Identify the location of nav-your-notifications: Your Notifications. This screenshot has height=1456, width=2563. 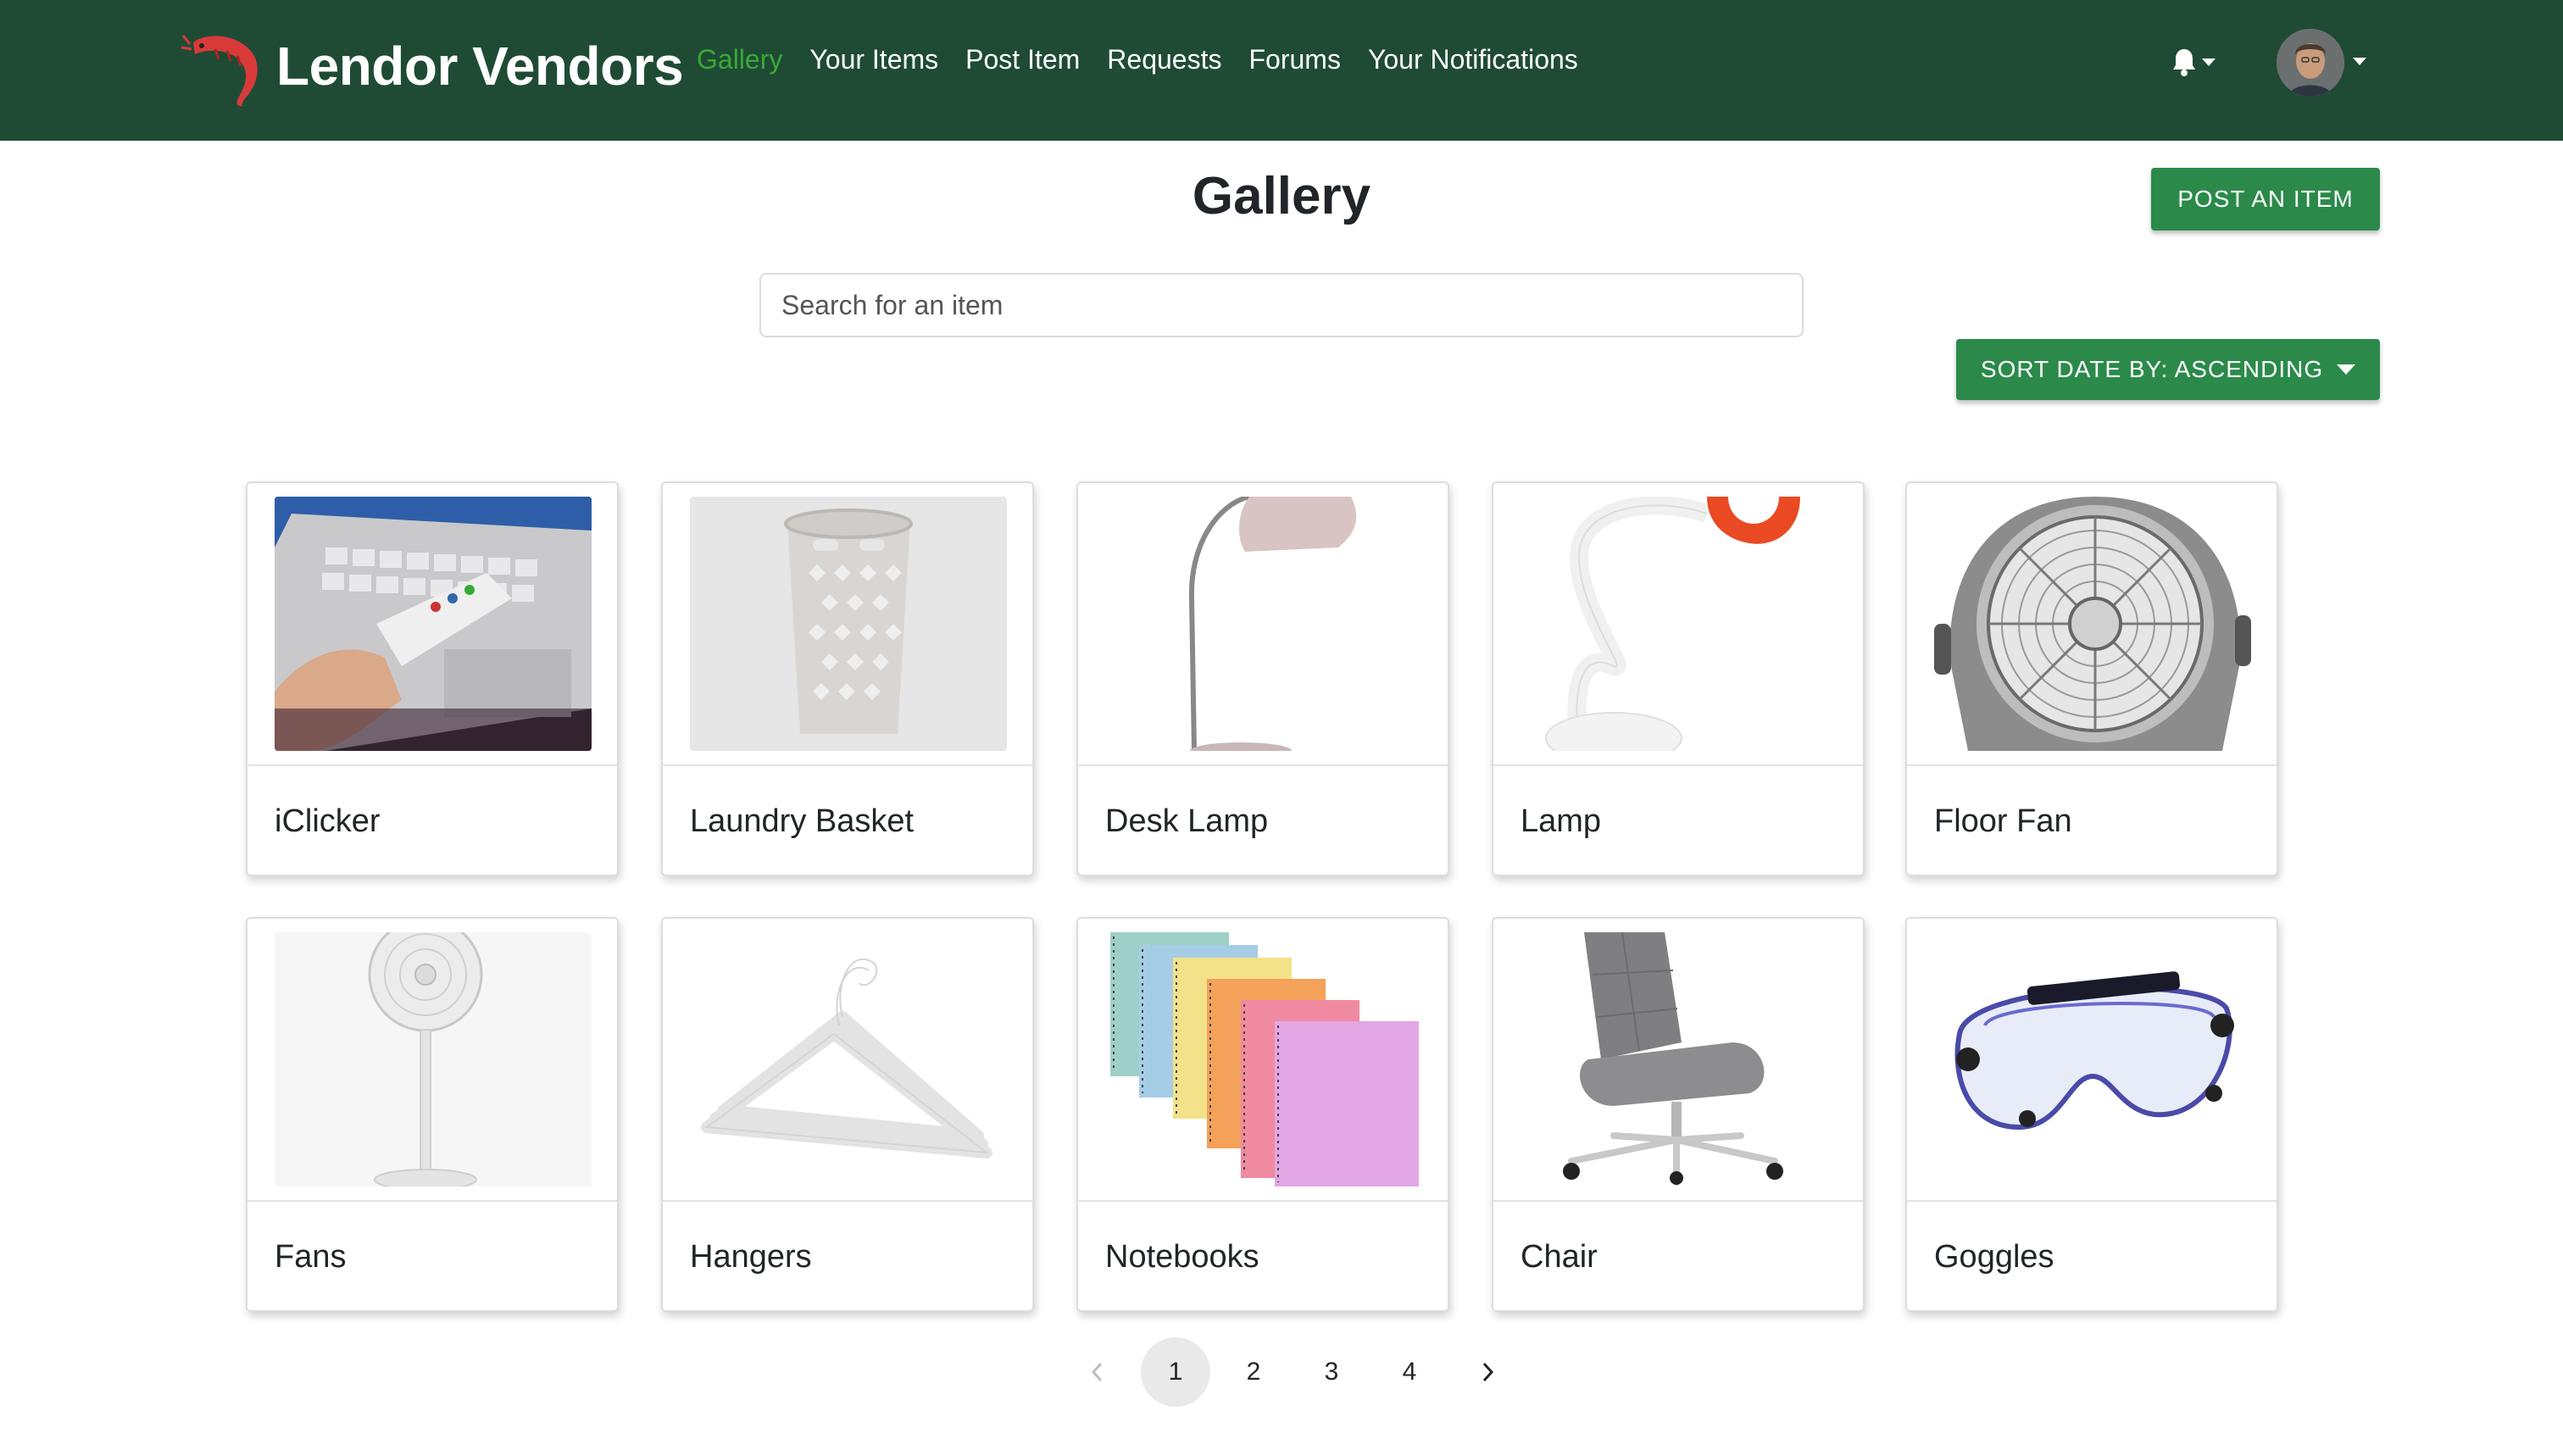
(1473, 60).